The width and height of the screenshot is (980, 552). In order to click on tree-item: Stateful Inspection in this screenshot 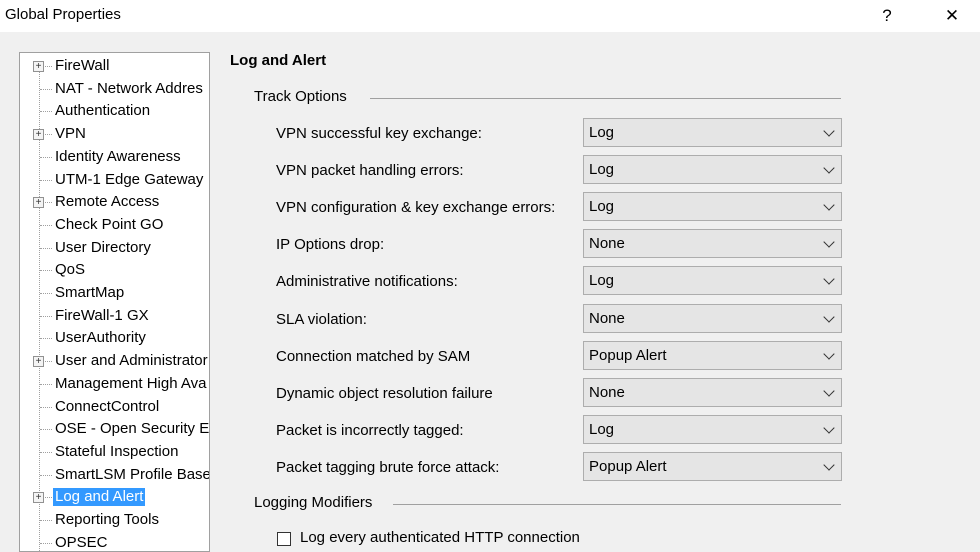, I will do `click(114, 452)`.